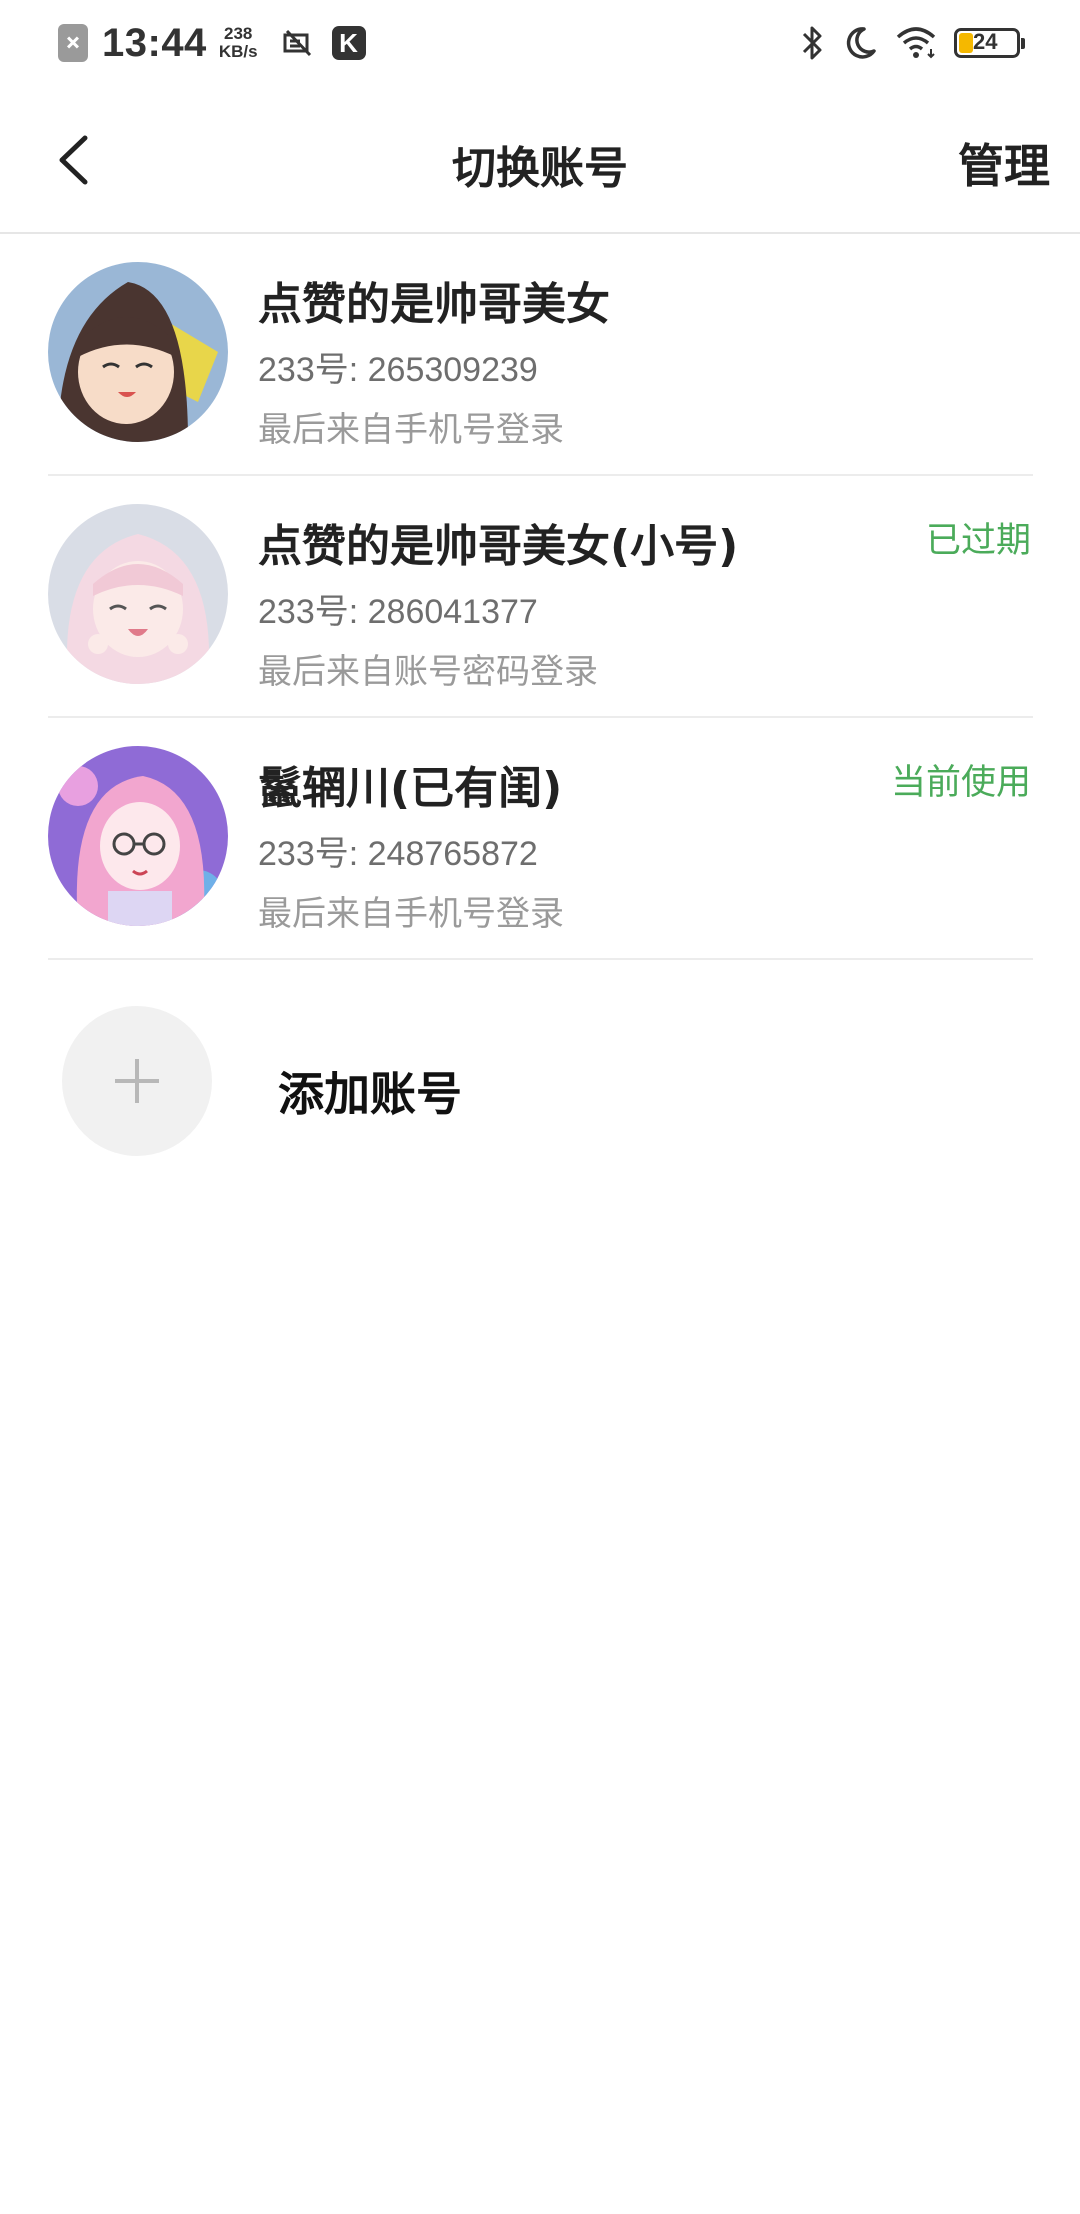 The height and width of the screenshot is (2214, 1080). What do you see at coordinates (398, 370) in the screenshot?
I see `account-id: 233号: 265309239` at bounding box center [398, 370].